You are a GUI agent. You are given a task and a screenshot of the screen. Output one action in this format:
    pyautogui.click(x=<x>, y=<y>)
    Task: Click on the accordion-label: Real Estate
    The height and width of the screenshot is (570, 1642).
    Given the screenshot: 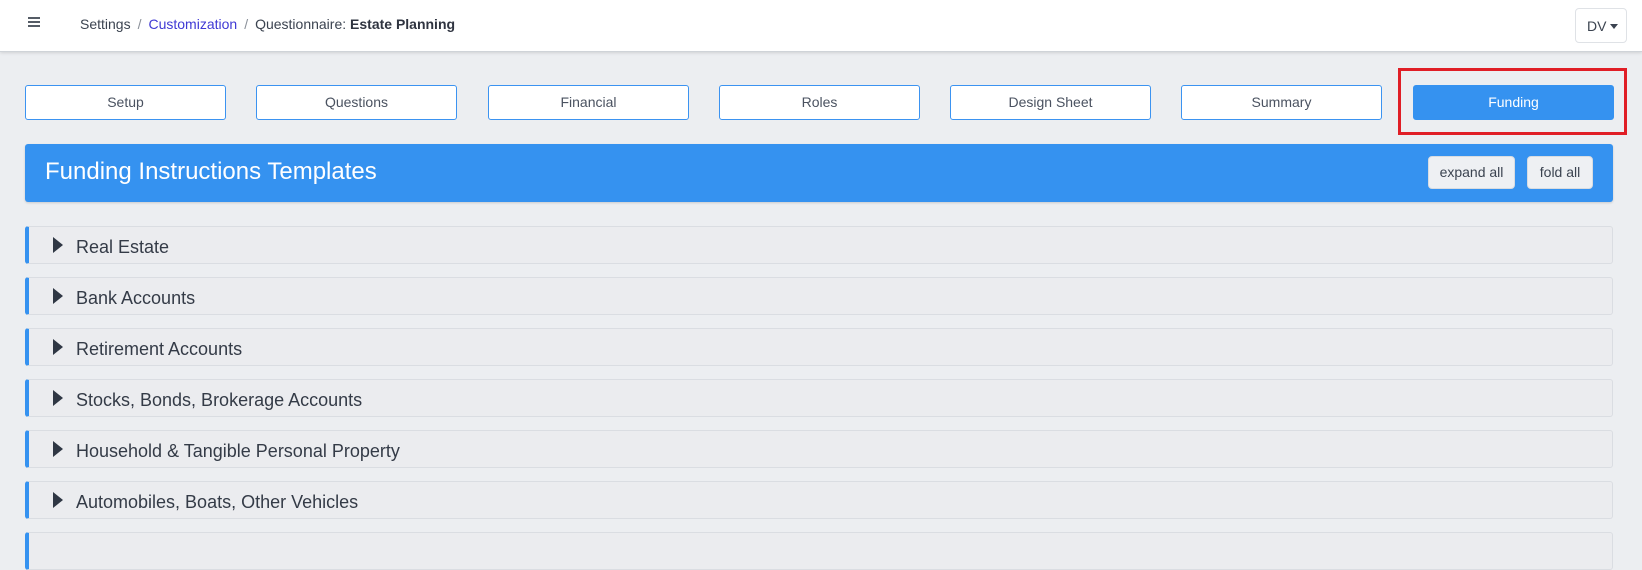 What is the action you would take?
    pyautogui.click(x=123, y=247)
    